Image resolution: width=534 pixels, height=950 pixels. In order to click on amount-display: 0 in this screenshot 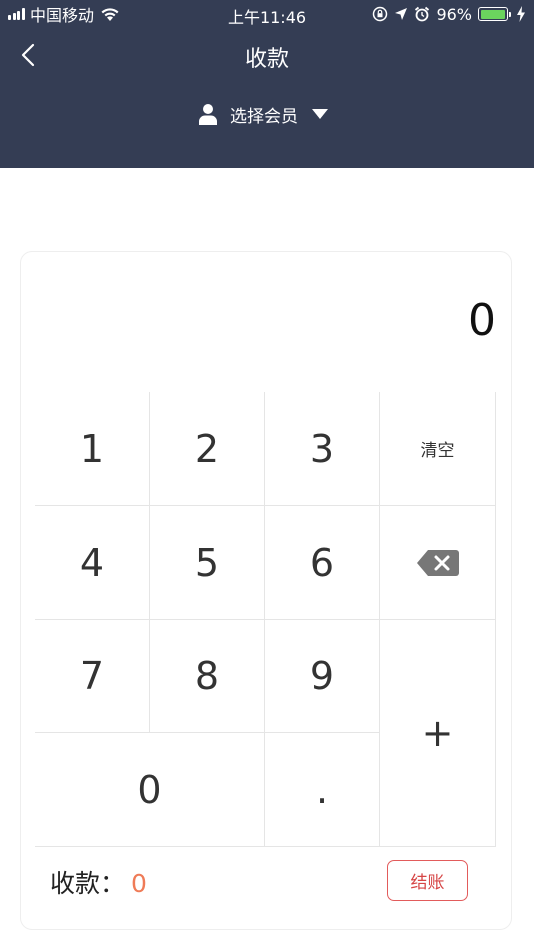, I will do `click(482, 320)`.